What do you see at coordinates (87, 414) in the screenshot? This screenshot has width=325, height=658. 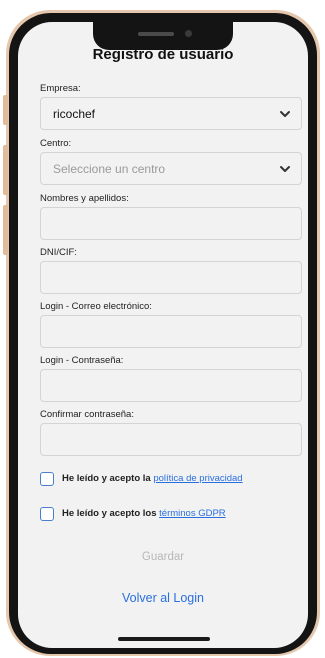 I see `confirm-password-label: Confirmar contraseña:` at bounding box center [87, 414].